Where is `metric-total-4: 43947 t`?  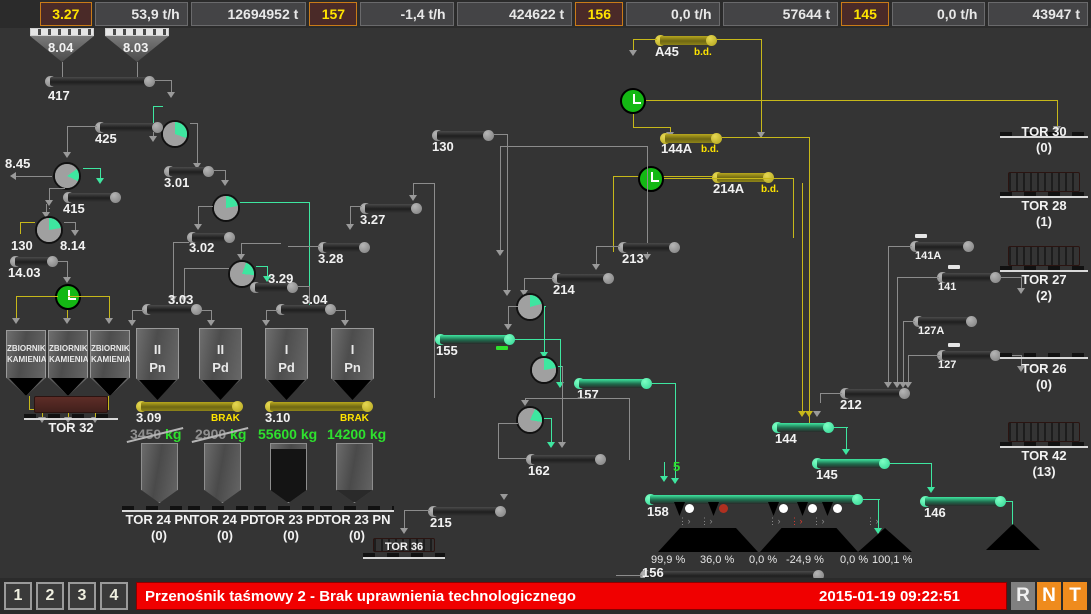
metric-total-4: 43947 t is located at coordinates (1038, 14).